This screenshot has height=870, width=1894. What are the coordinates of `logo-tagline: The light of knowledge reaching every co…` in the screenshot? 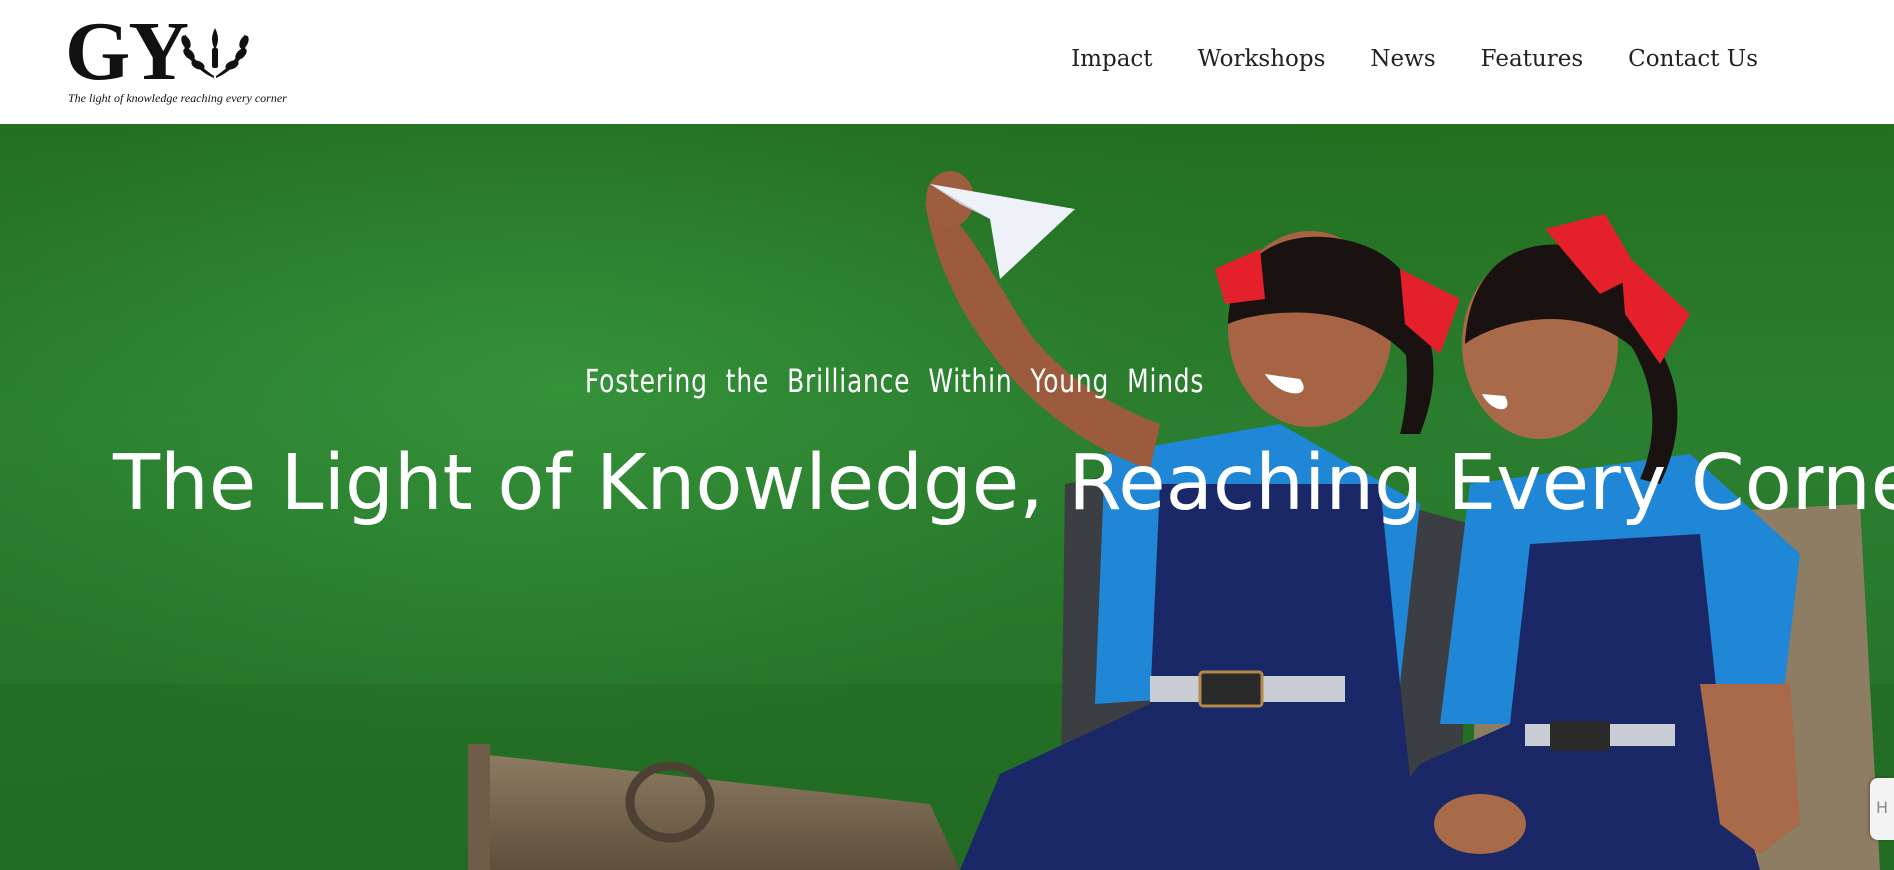 It's located at (177, 98).